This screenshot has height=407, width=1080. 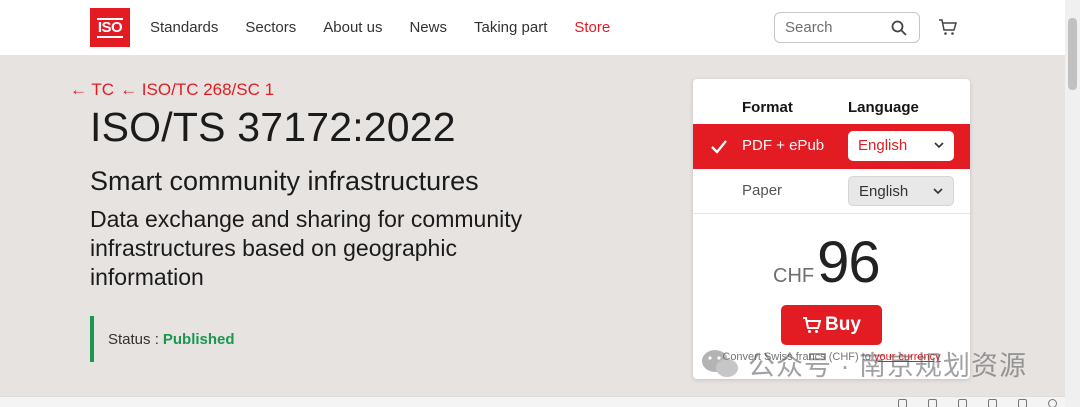 I want to click on nav-about-us: About us, so click(x=352, y=28).